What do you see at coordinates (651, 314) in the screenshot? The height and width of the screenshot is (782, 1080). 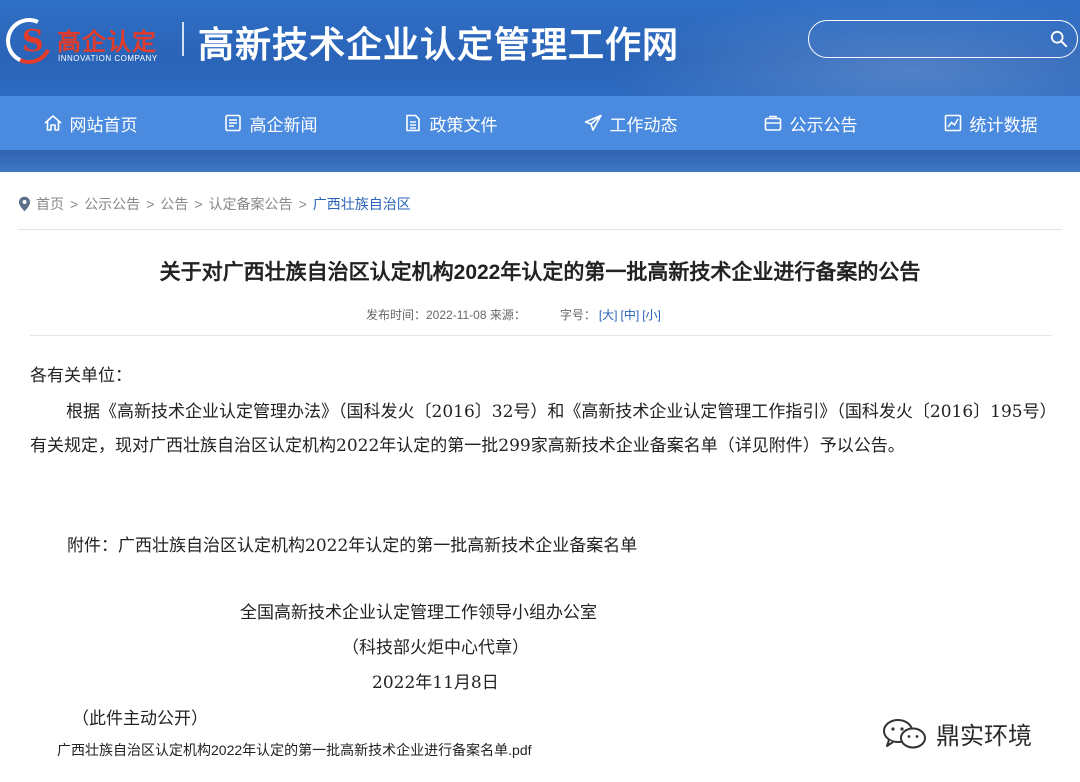 I see `font-size-small: [小]` at bounding box center [651, 314].